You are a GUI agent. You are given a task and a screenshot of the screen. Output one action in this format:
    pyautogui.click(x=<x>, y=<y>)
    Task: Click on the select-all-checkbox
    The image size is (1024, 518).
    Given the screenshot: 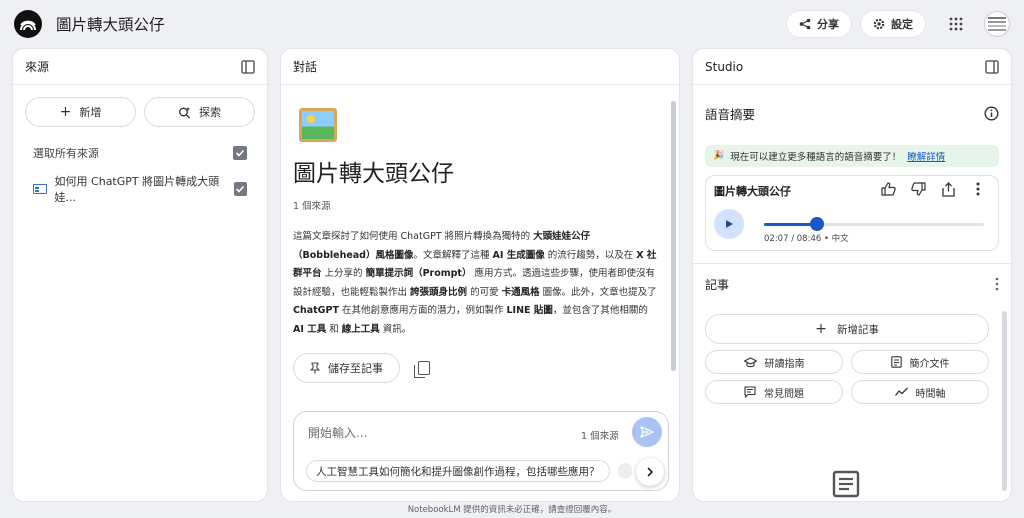 What is the action you would take?
    pyautogui.click(x=240, y=153)
    